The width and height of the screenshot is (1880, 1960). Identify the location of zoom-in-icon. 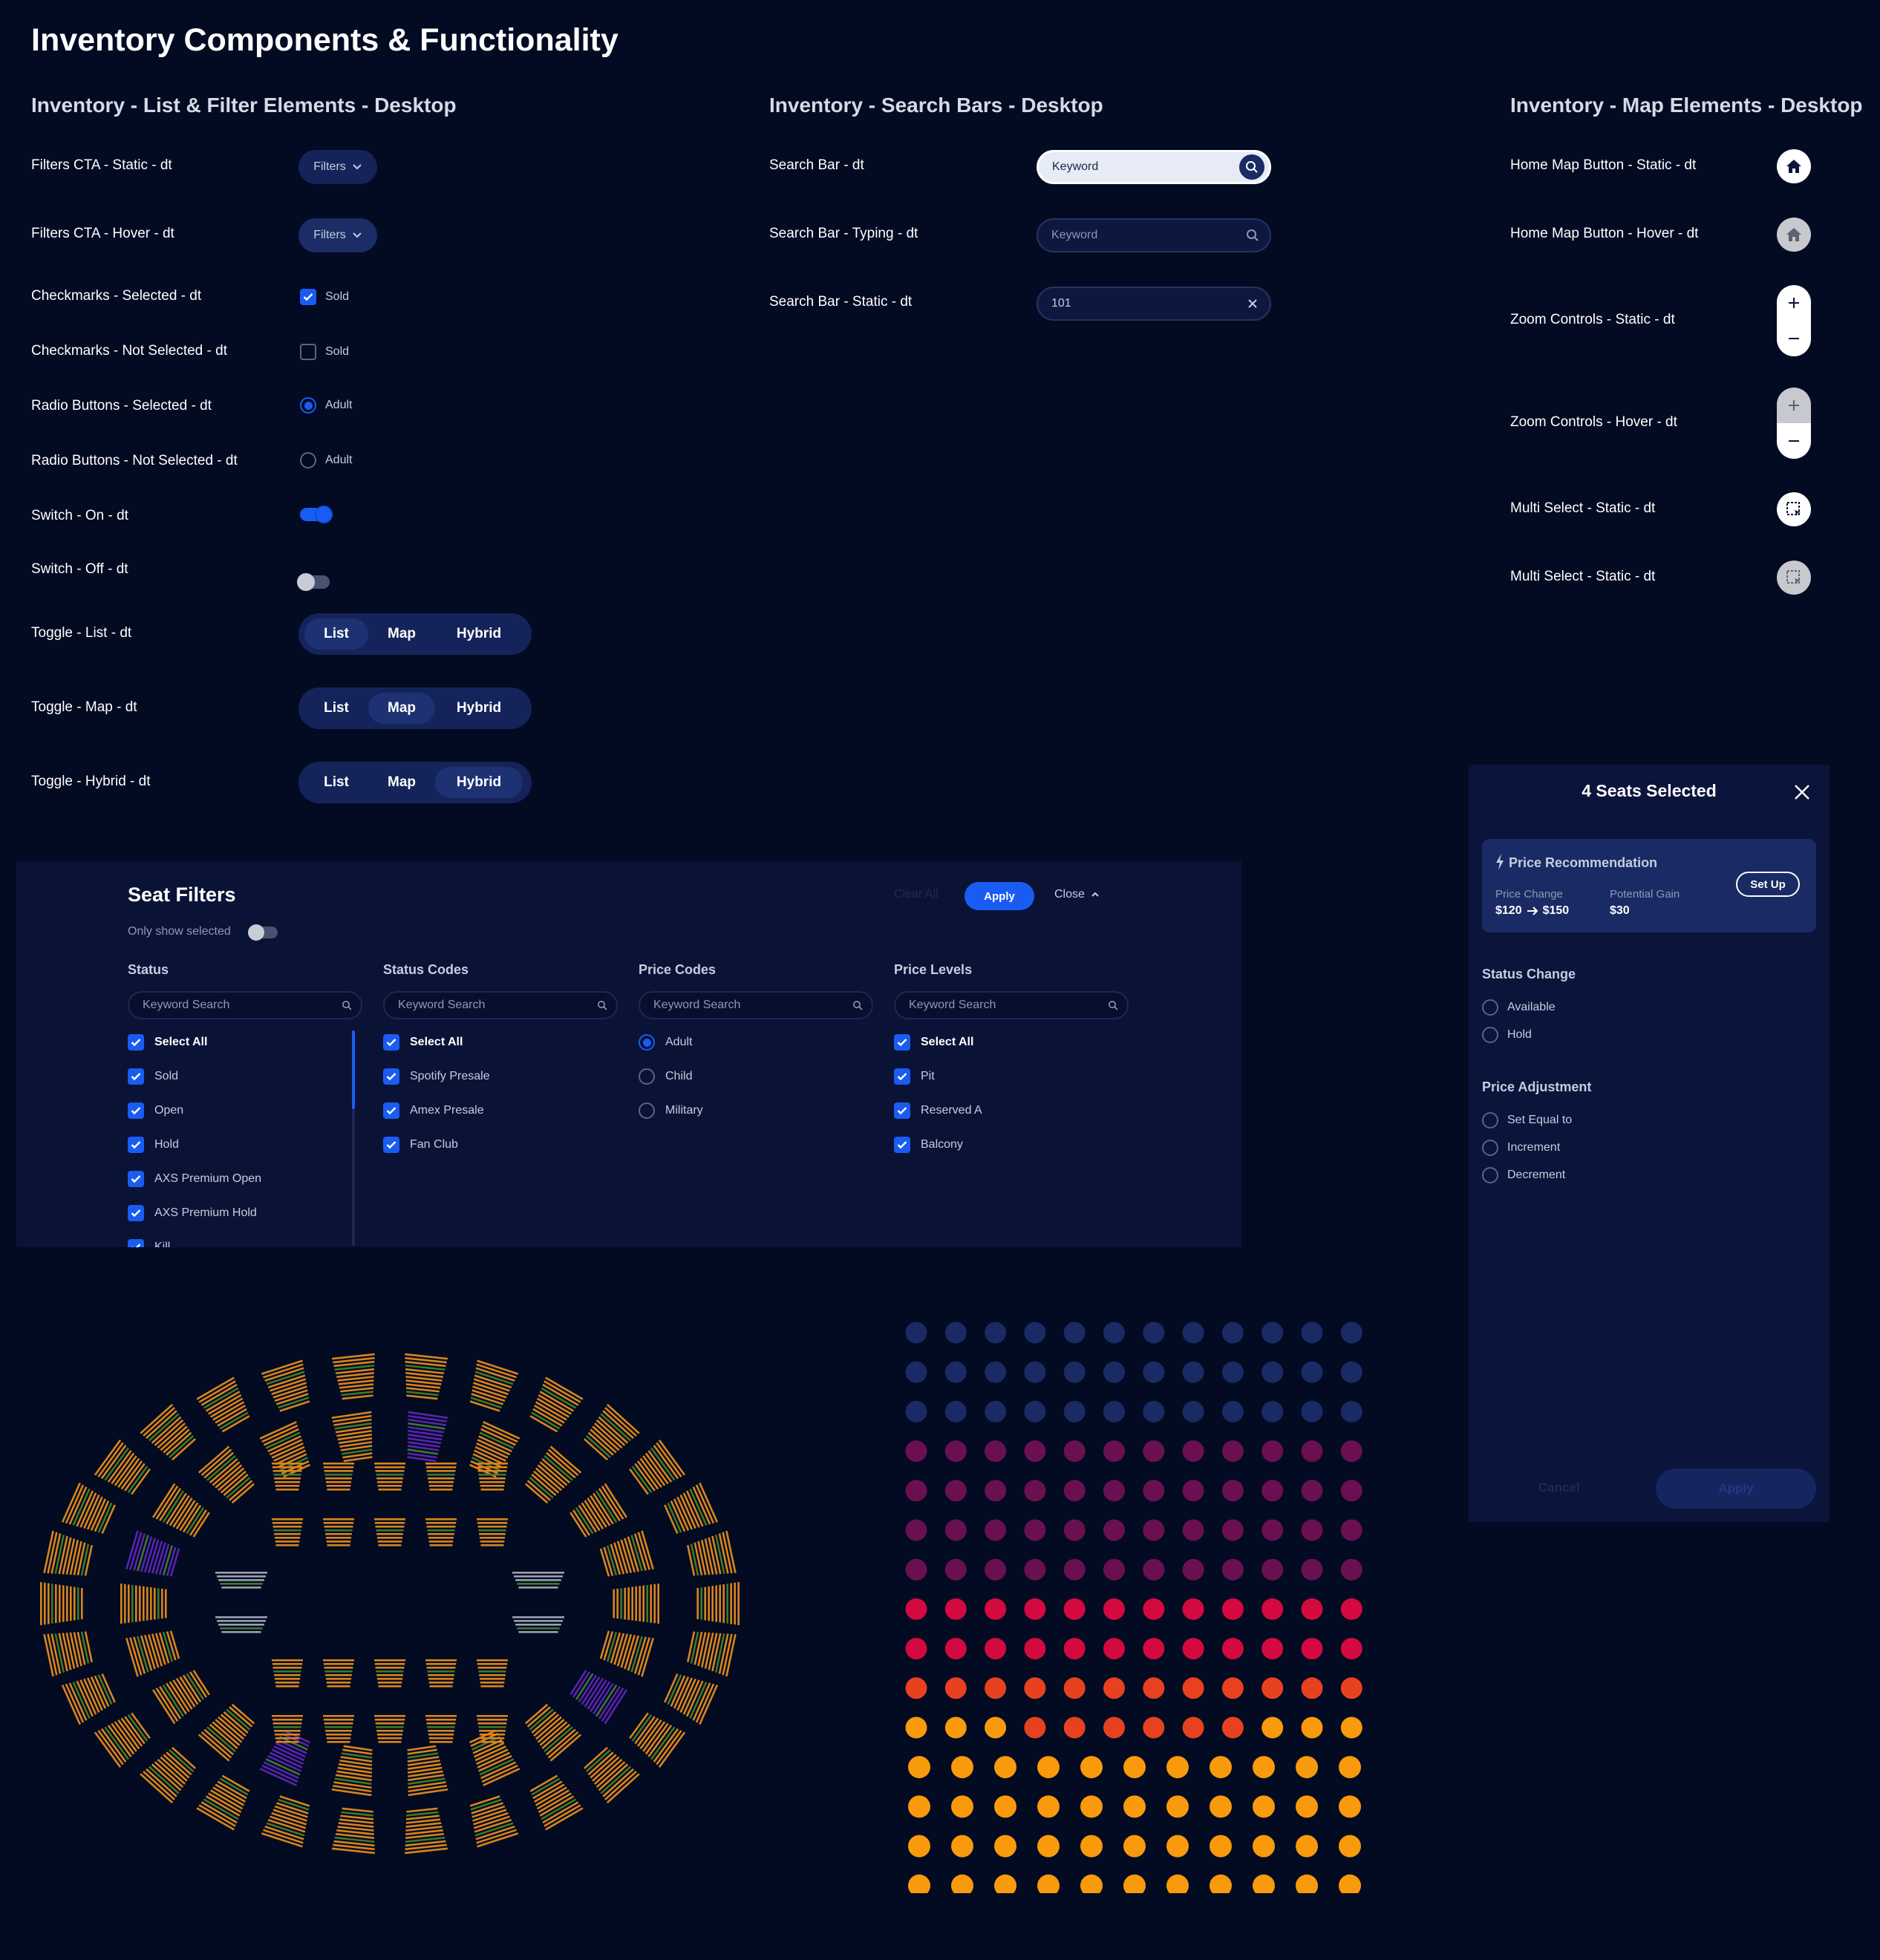
(1794, 405).